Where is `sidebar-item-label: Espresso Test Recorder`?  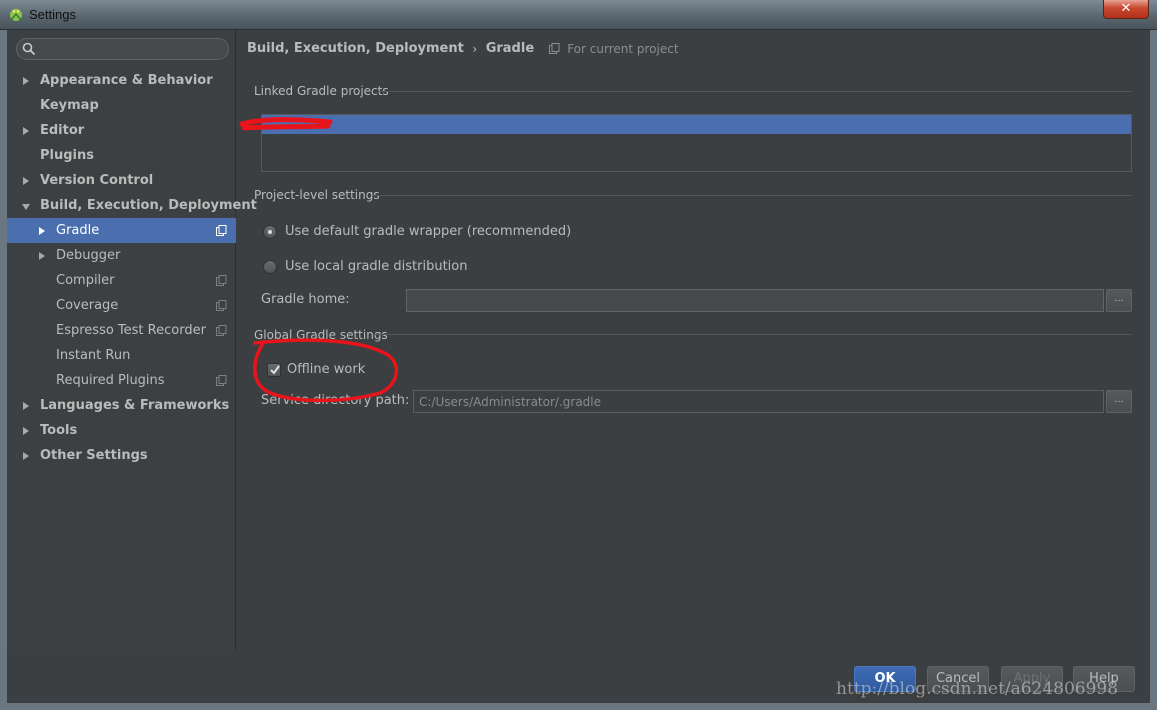
sidebar-item-label: Espresso Test Recorder is located at coordinates (131, 330).